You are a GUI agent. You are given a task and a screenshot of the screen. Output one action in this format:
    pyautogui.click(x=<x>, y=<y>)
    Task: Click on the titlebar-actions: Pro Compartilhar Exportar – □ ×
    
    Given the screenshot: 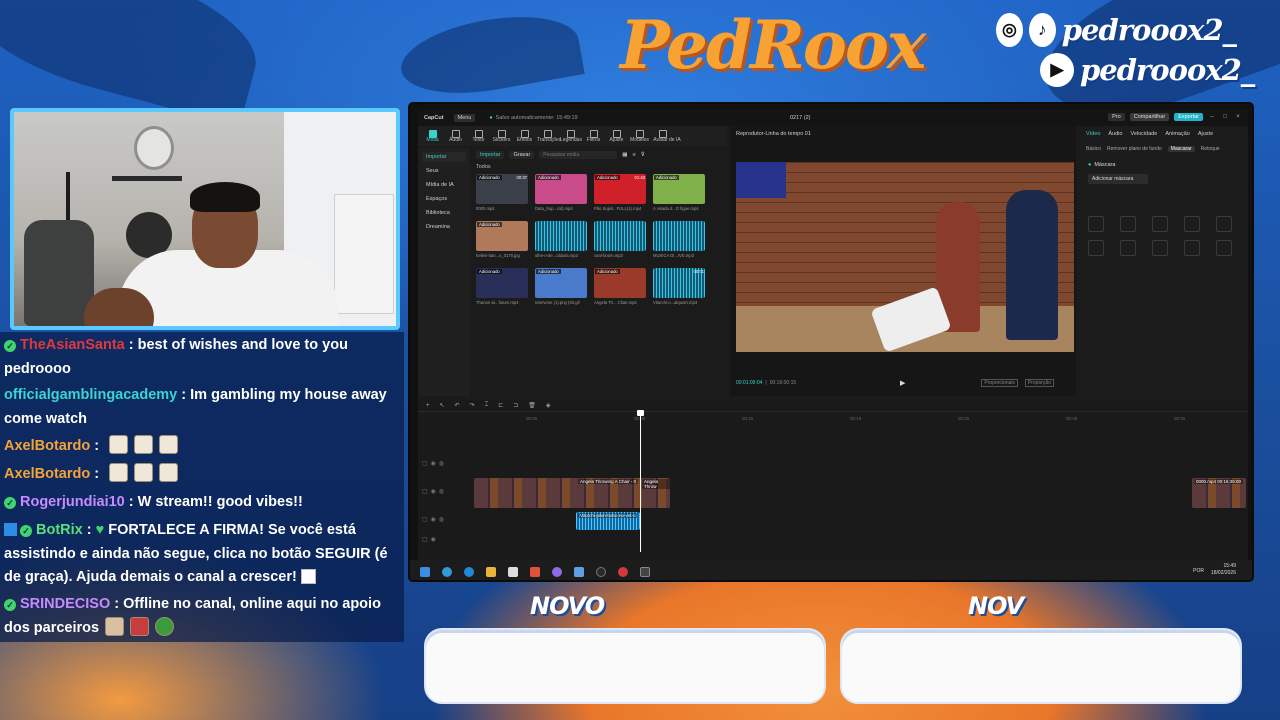 What is the action you would take?
    pyautogui.click(x=1175, y=117)
    